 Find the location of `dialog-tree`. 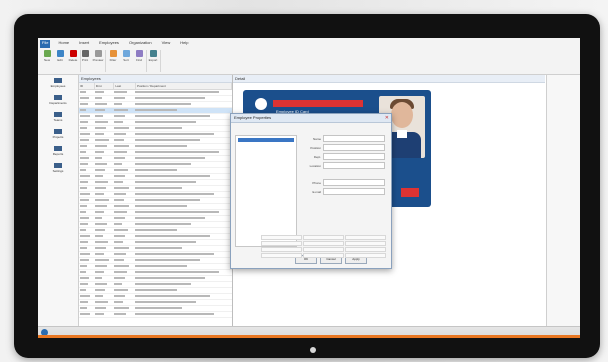

dialog-tree is located at coordinates (266, 191).